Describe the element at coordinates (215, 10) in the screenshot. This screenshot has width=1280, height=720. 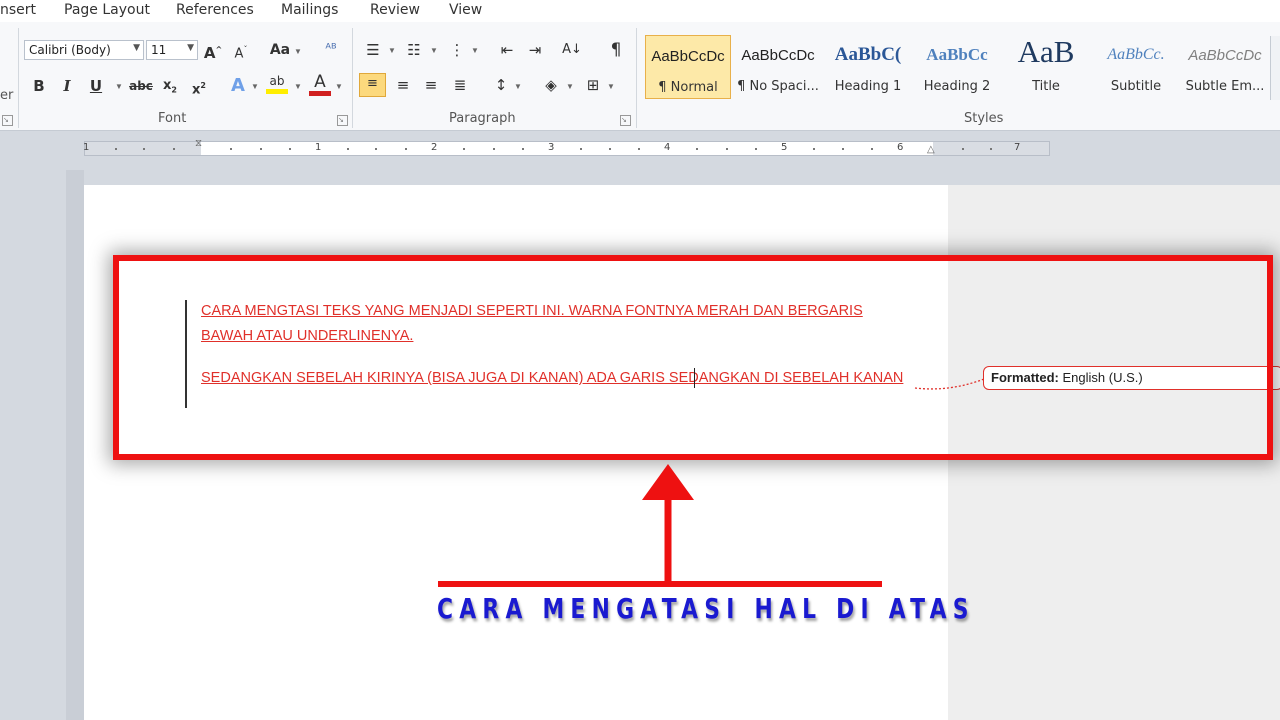
I see `tab-references: References` at that location.